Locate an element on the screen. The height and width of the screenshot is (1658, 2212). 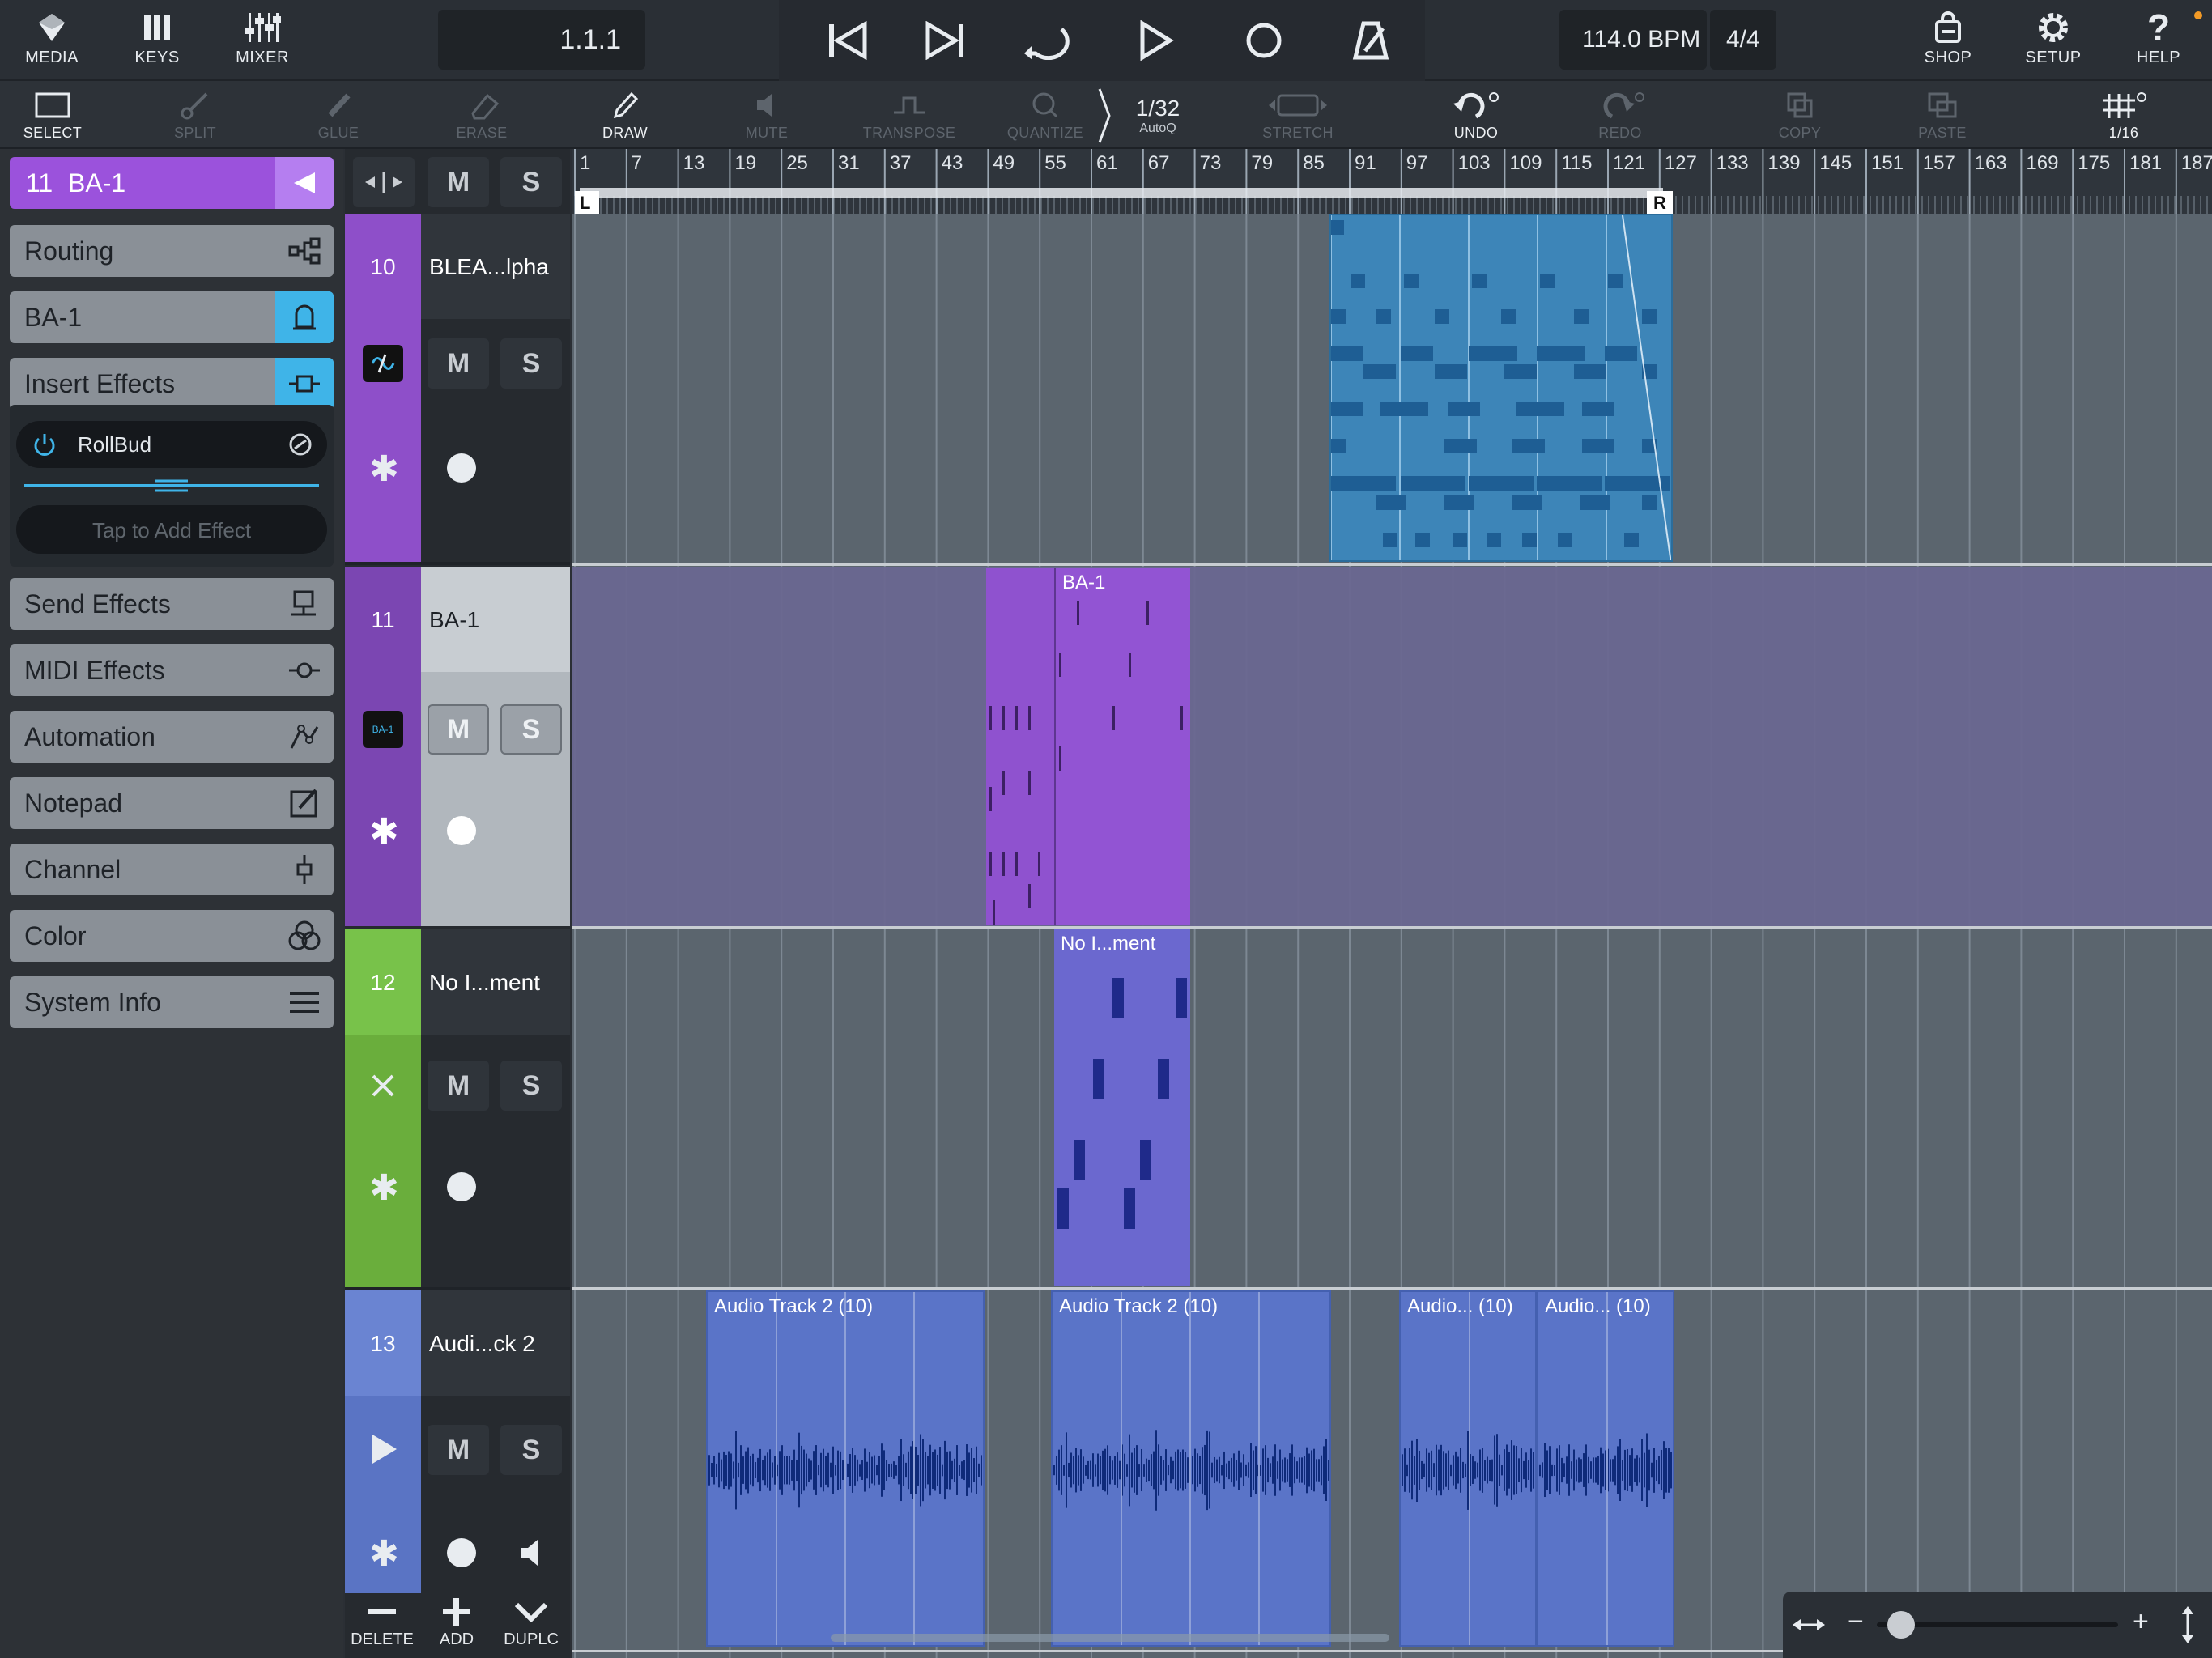
power-icon is located at coordinates (44, 444).